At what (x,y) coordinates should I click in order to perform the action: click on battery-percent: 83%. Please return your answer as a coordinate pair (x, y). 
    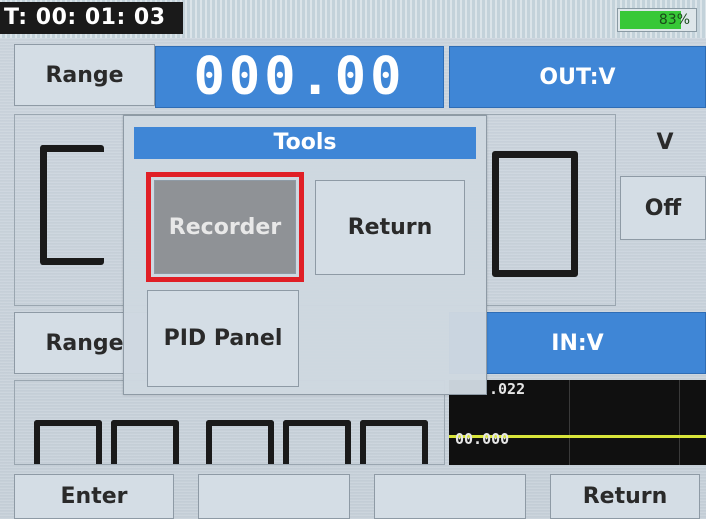
    Looking at the image, I should click on (674, 20).